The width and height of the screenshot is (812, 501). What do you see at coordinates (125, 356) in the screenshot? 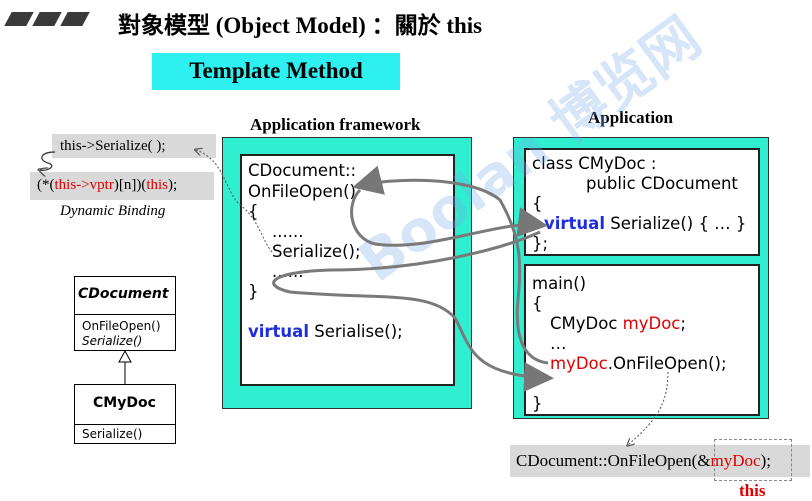
I see `uml-inheritance-triangle-icon` at bounding box center [125, 356].